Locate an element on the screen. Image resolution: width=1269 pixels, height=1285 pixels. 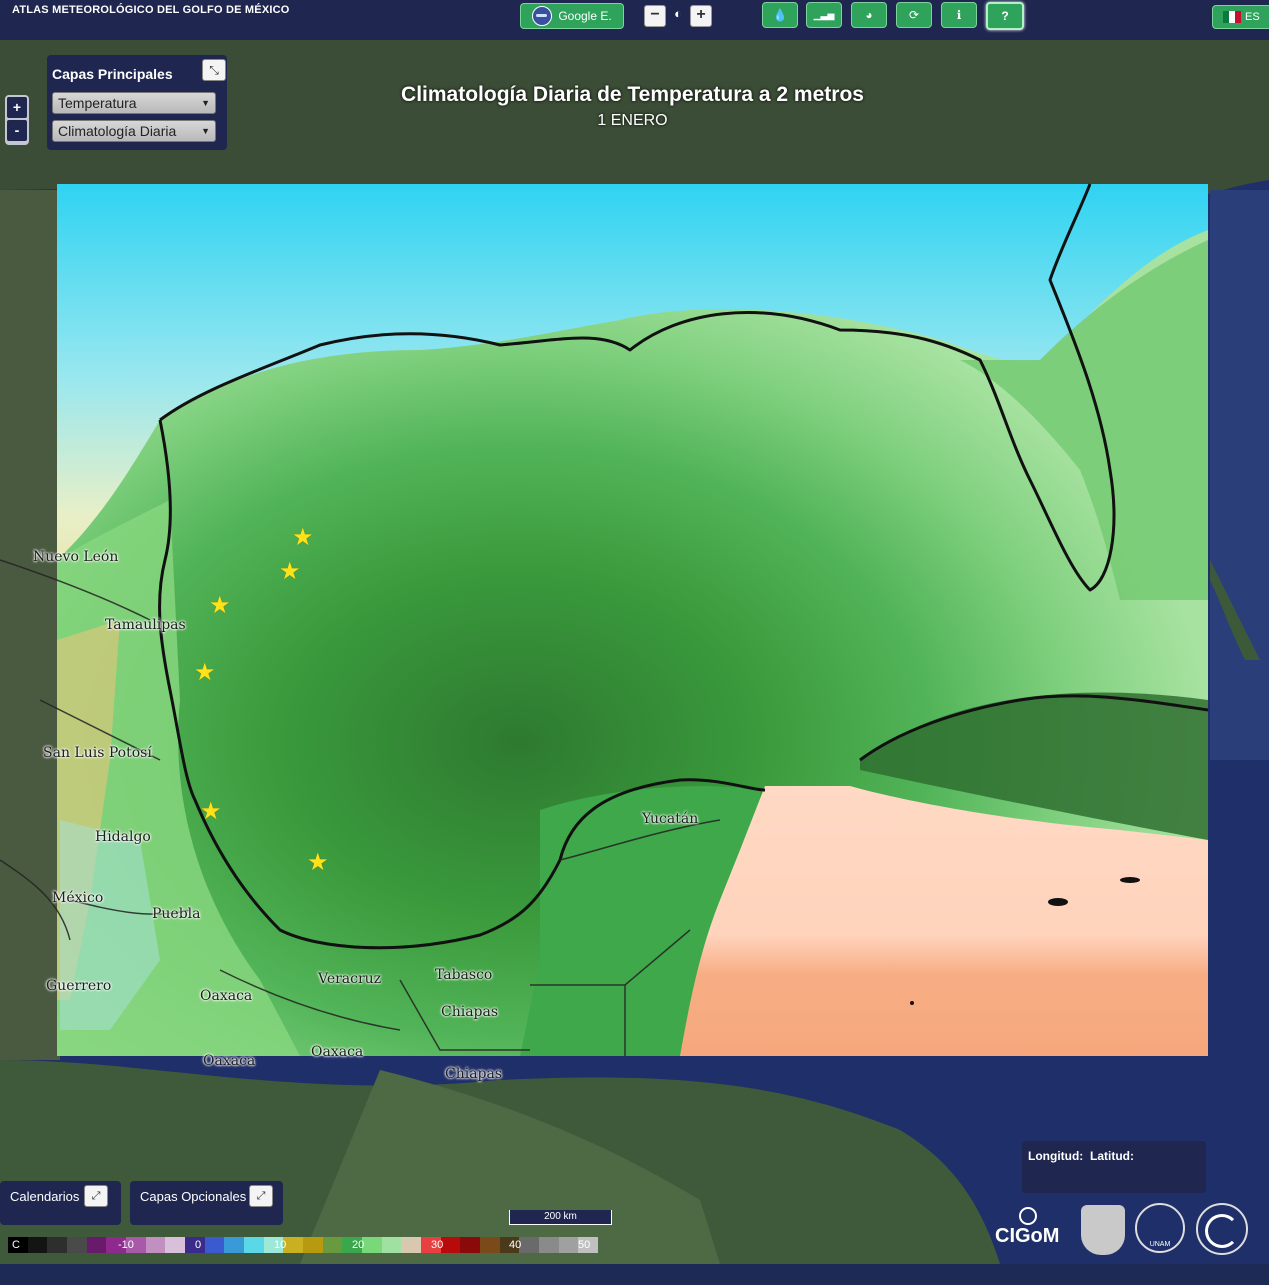
precipitation-button: 💧 is located at coordinates (780, 15).